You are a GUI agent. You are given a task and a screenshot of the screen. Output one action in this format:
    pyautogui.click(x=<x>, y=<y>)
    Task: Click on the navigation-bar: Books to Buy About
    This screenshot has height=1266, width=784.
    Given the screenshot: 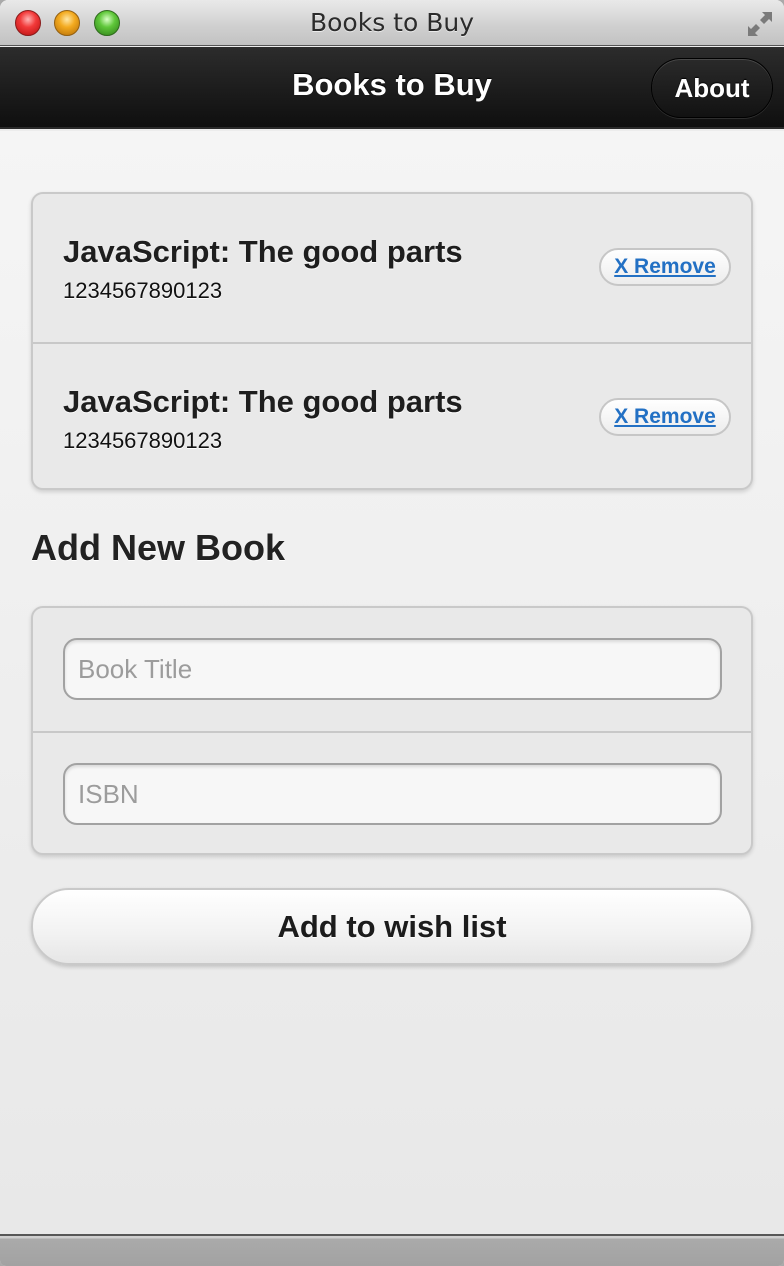 What is the action you would take?
    pyautogui.click(x=392, y=88)
    